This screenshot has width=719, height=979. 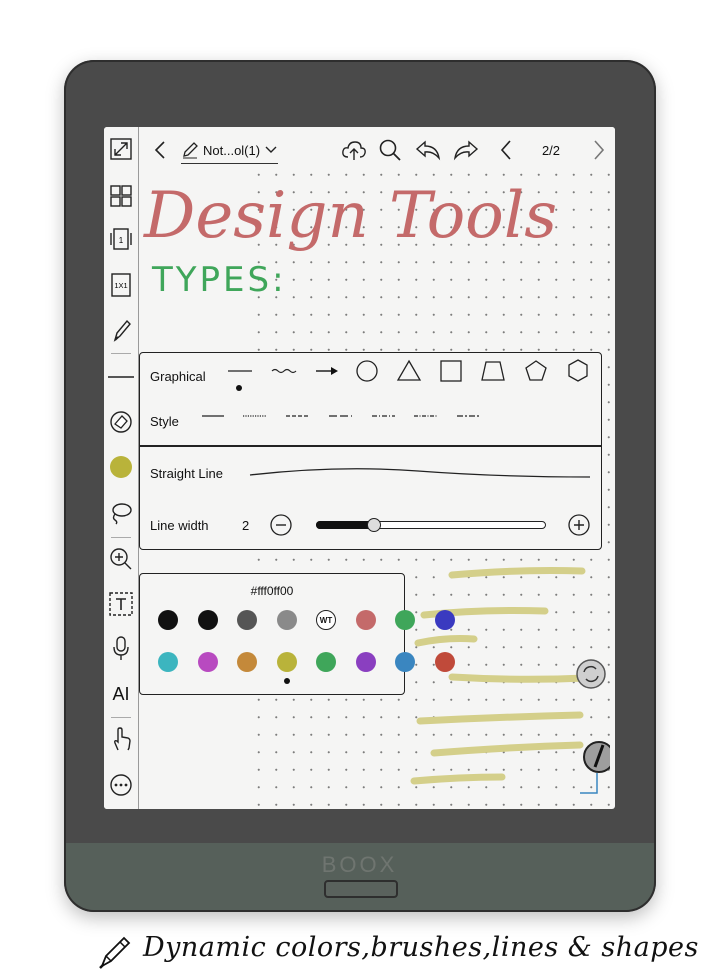 I want to click on heading-text: Design Tools, so click(x=350, y=216).